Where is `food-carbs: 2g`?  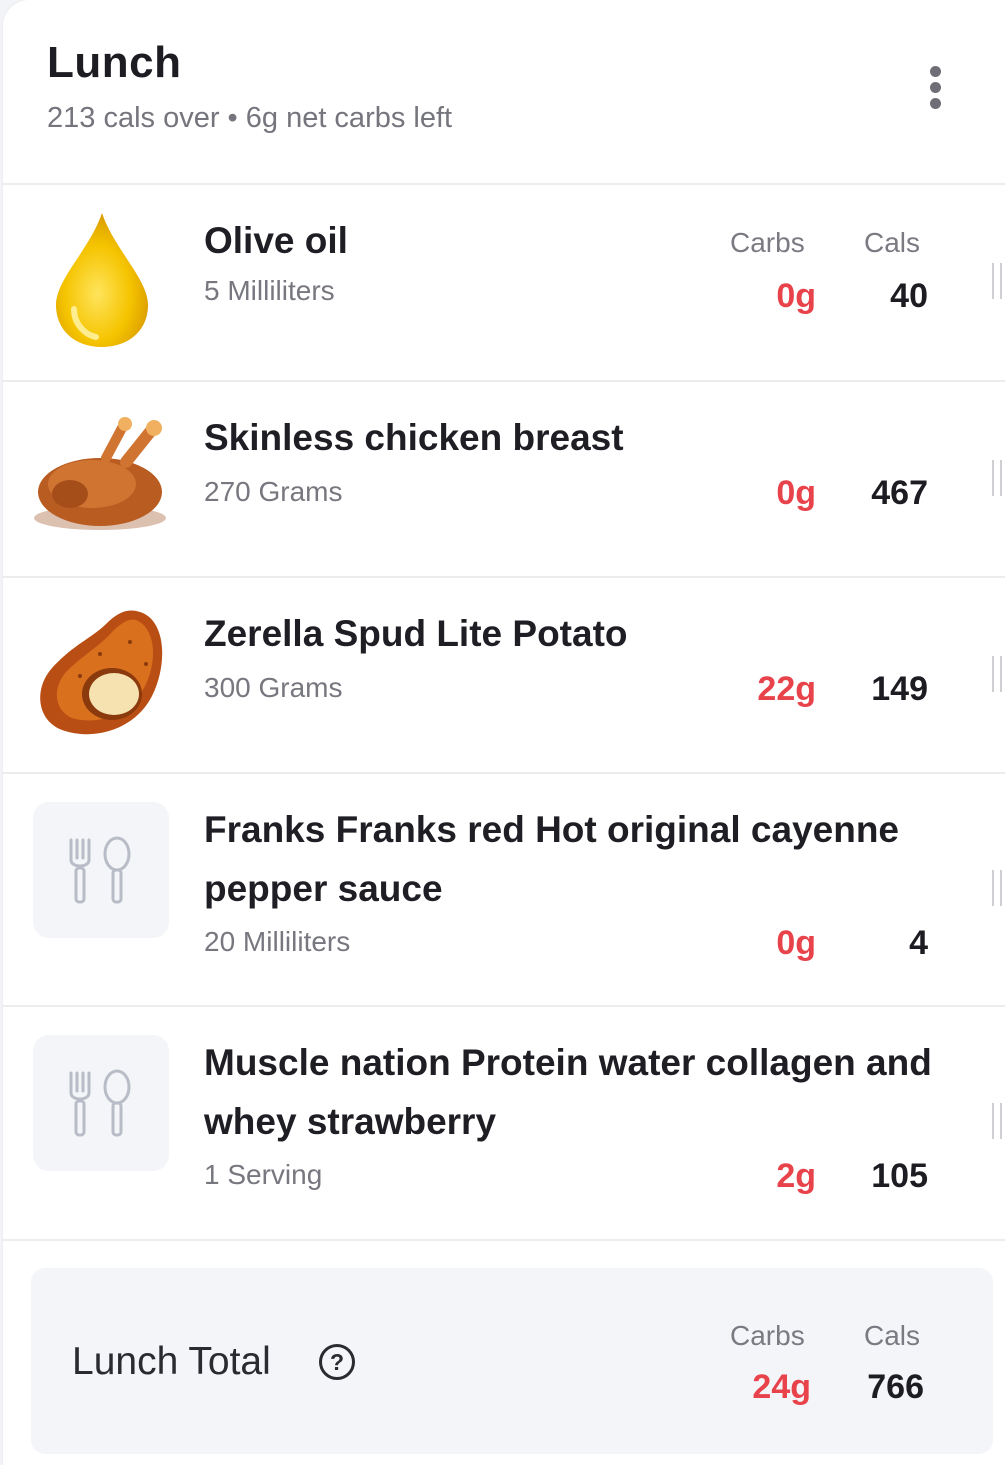
food-carbs: 2g is located at coordinates (796, 1176).